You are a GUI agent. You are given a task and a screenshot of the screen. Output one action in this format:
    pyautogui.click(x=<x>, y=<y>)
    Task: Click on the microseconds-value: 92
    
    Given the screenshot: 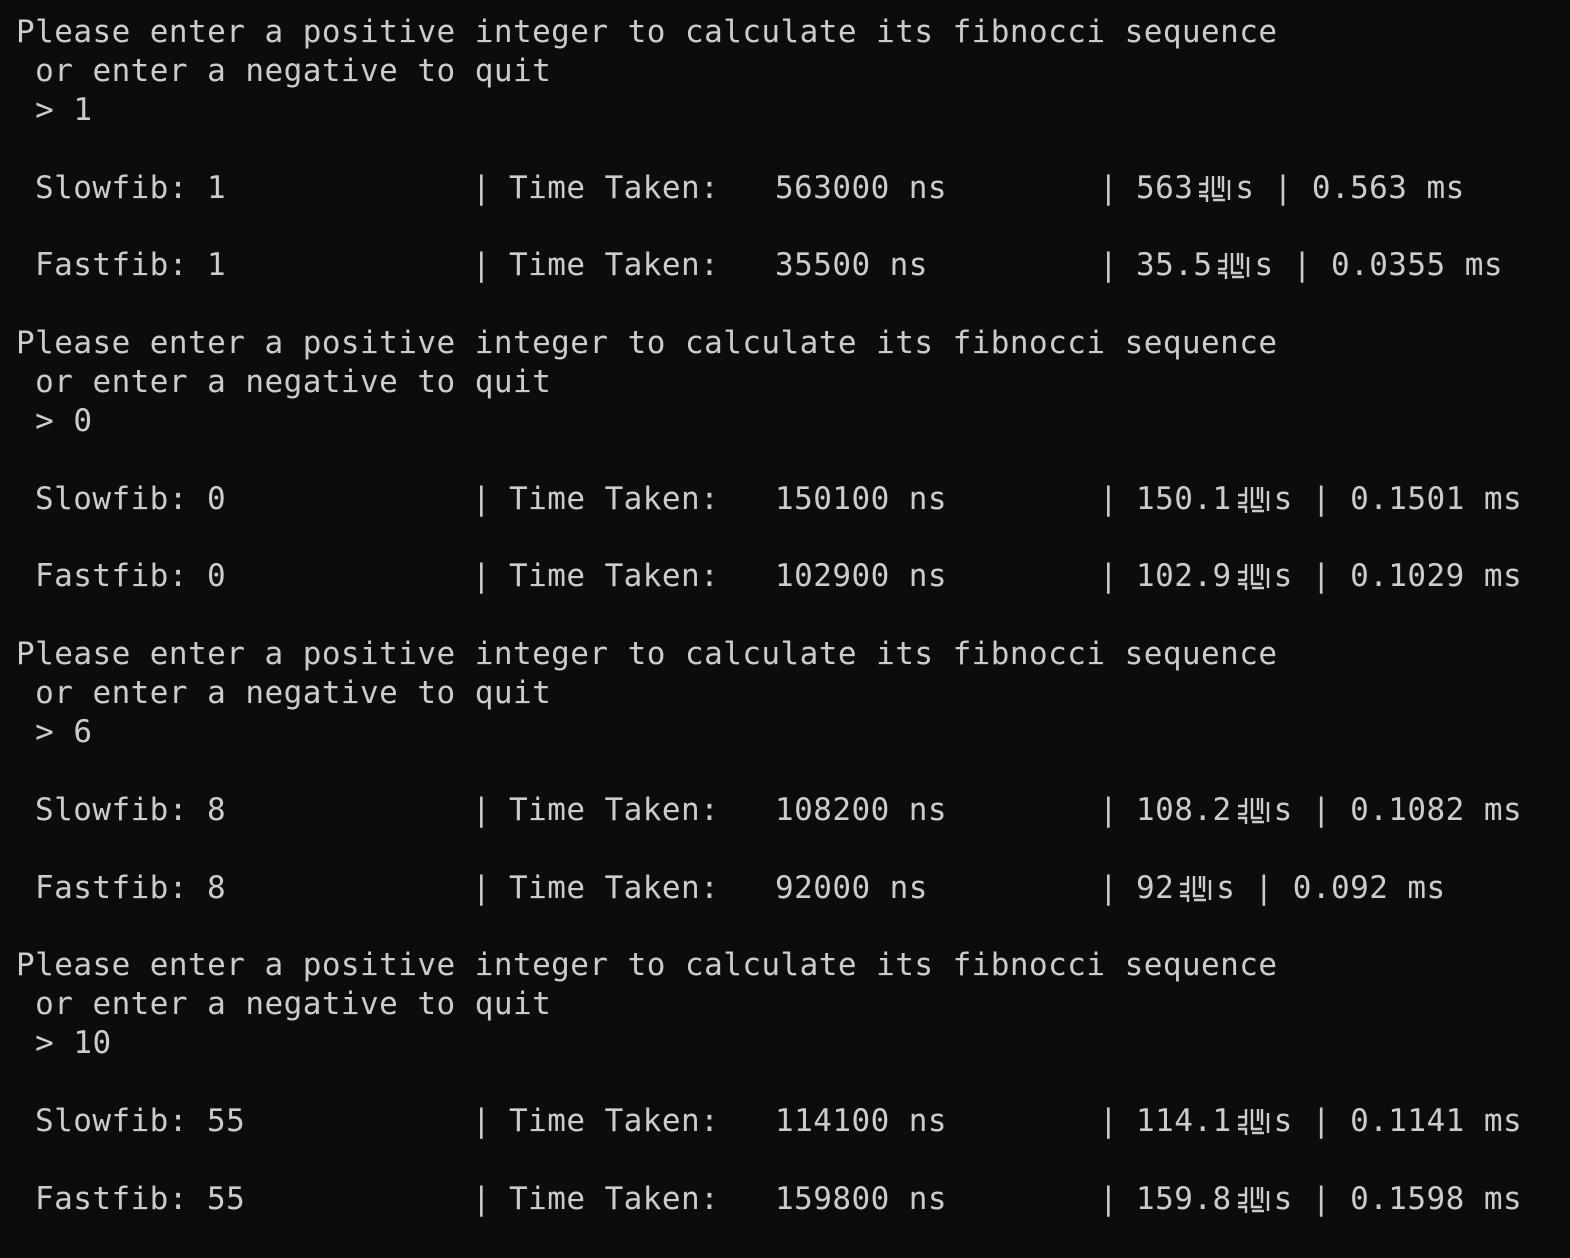 What is the action you would take?
    pyautogui.click(x=1155, y=887)
    